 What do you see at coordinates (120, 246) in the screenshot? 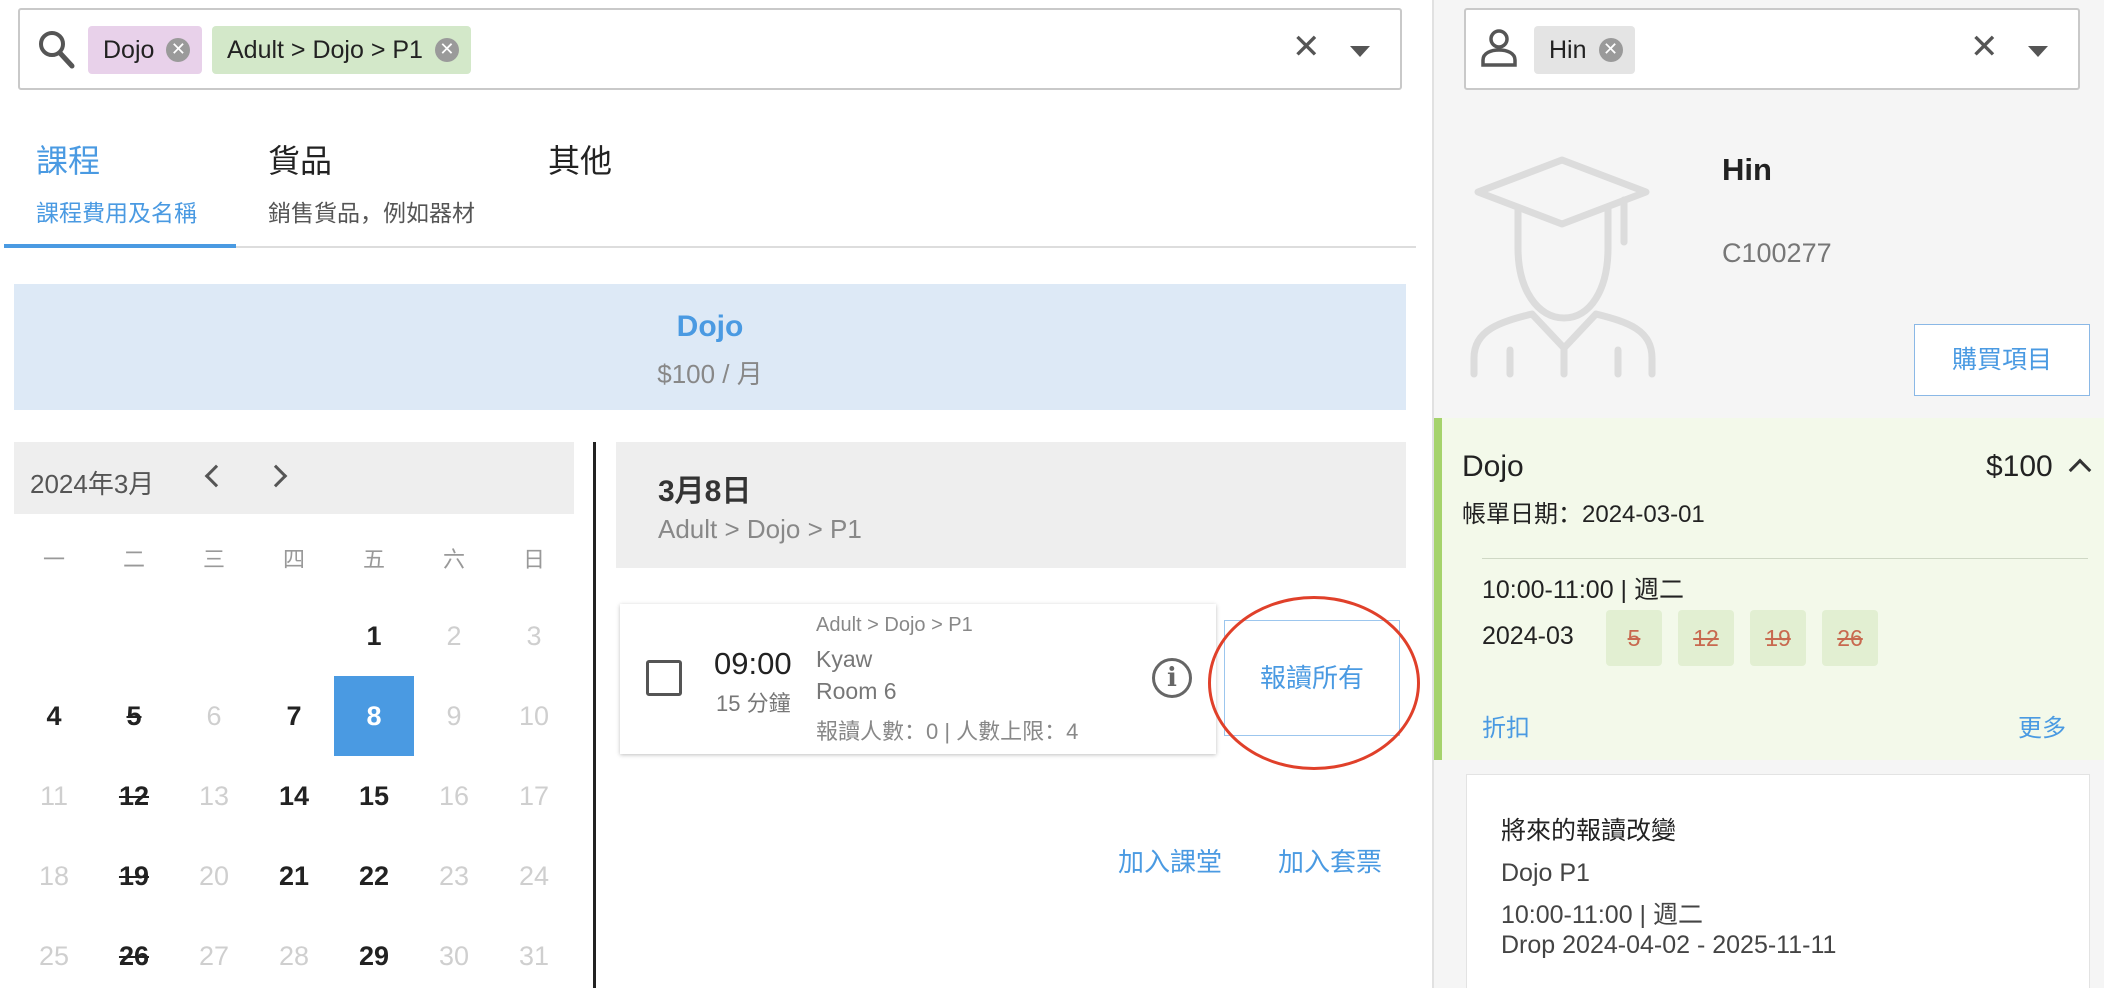
I see `tab-active-indicator` at bounding box center [120, 246].